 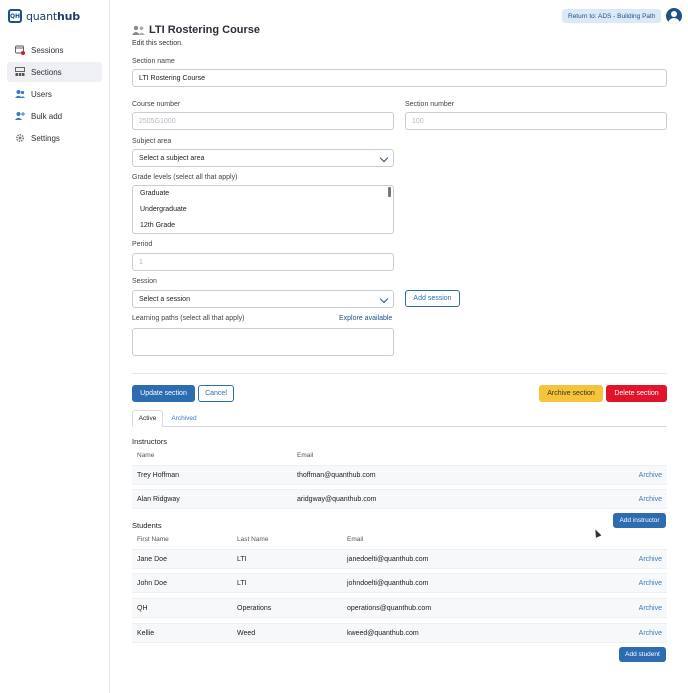 What do you see at coordinates (254, 608) in the screenshot?
I see `student-last-name: Operations` at bounding box center [254, 608].